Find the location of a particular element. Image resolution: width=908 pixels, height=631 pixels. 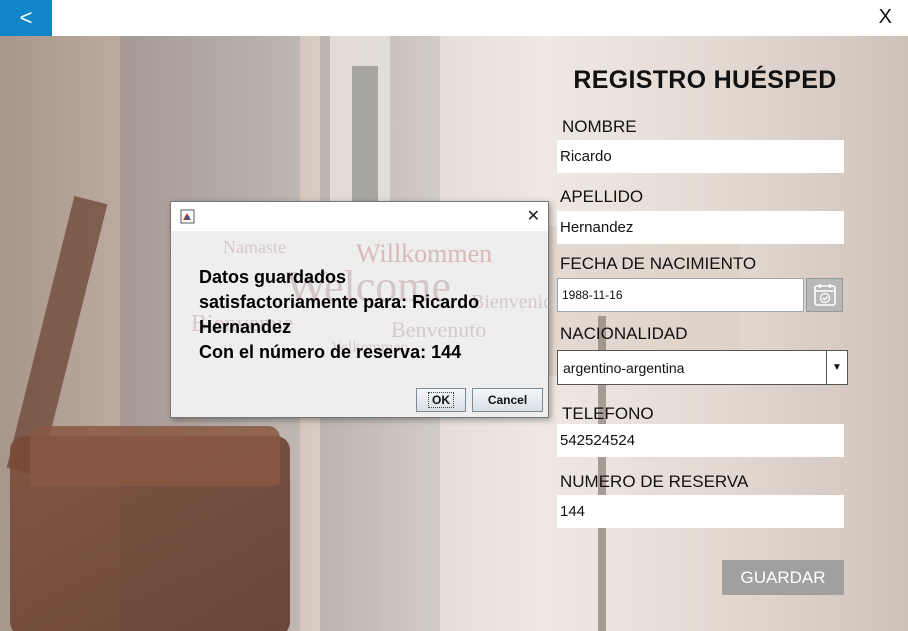

message-line: satisfactoriamente para: Ricardo is located at coordinates (339, 302).